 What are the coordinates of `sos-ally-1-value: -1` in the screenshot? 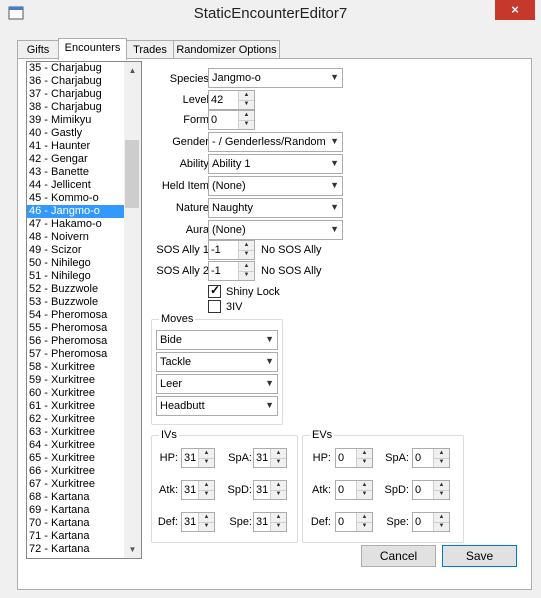 It's located at (216, 250).